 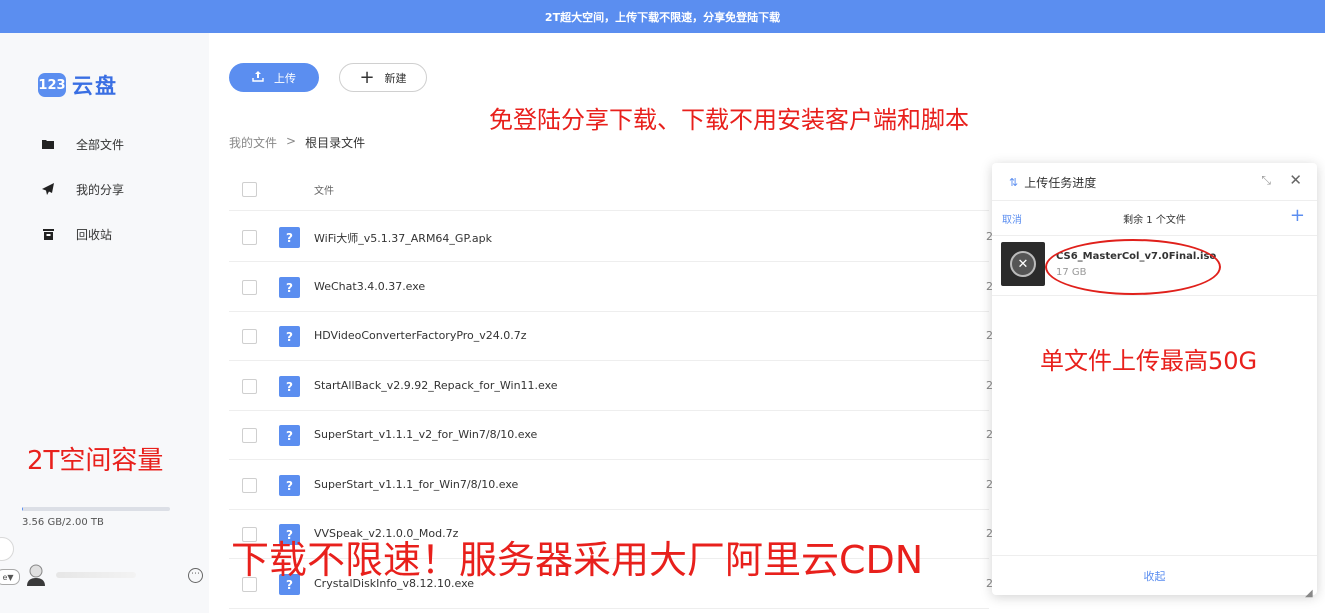 I want to click on sidebar-item-label: 我的分享, so click(x=100, y=189).